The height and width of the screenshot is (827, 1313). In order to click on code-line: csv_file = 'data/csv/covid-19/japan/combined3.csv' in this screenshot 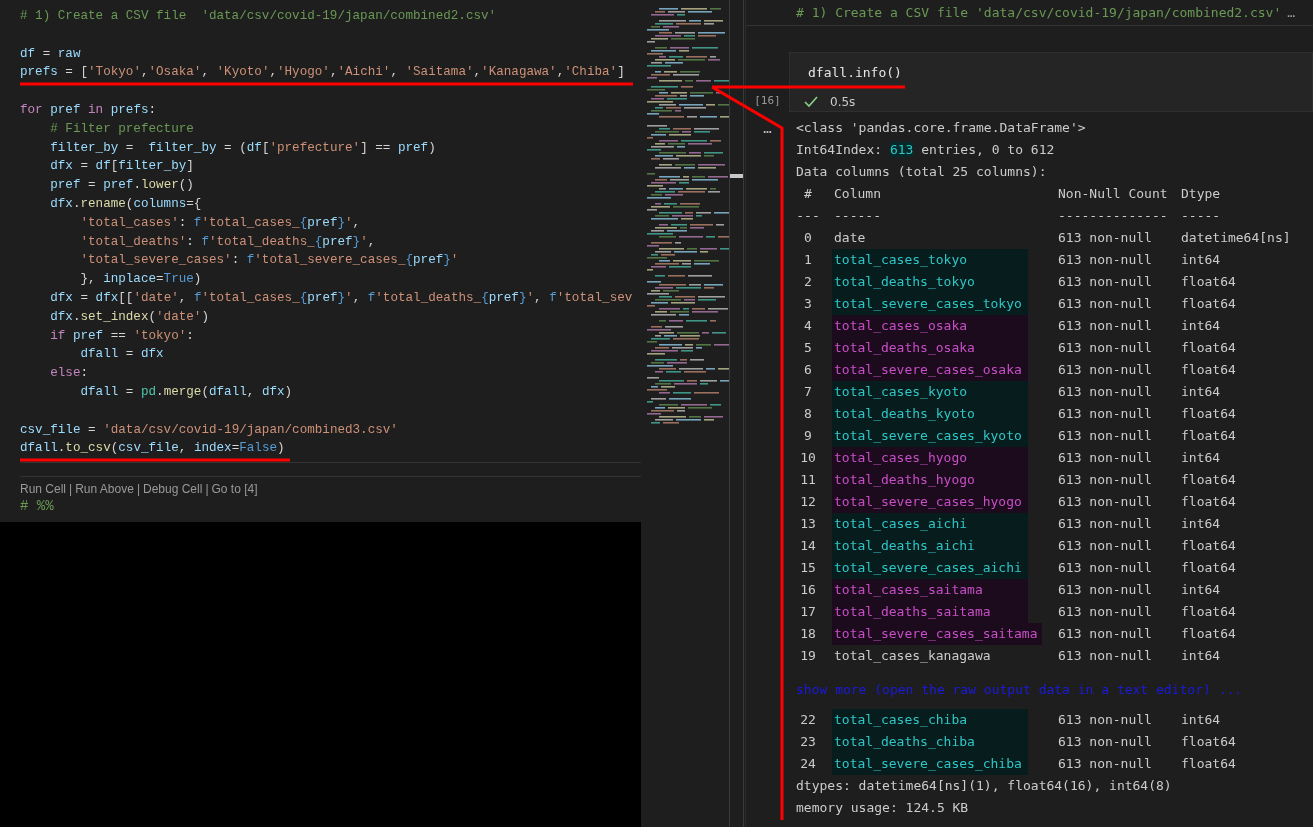, I will do `click(208, 430)`.